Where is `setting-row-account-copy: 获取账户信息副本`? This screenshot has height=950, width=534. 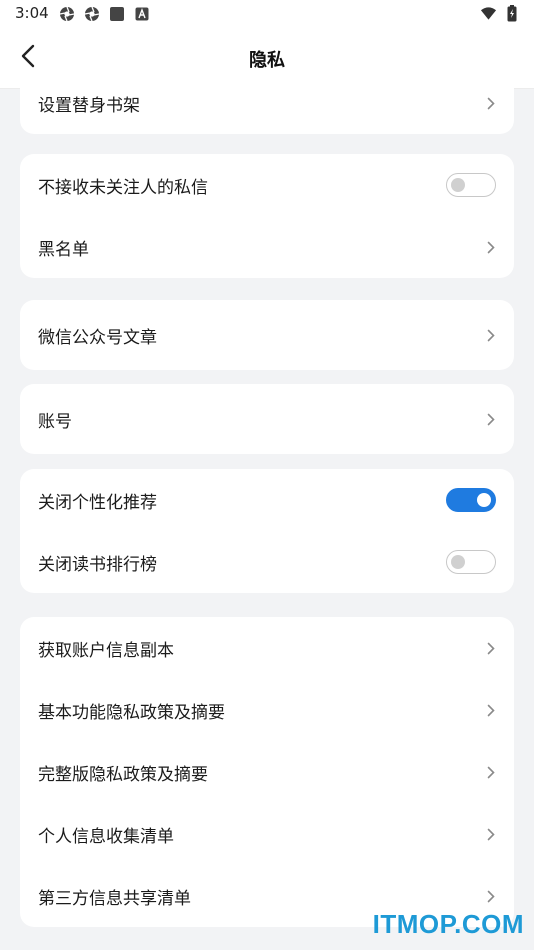
setting-row-account-copy: 获取账户信息副本 is located at coordinates (267, 648).